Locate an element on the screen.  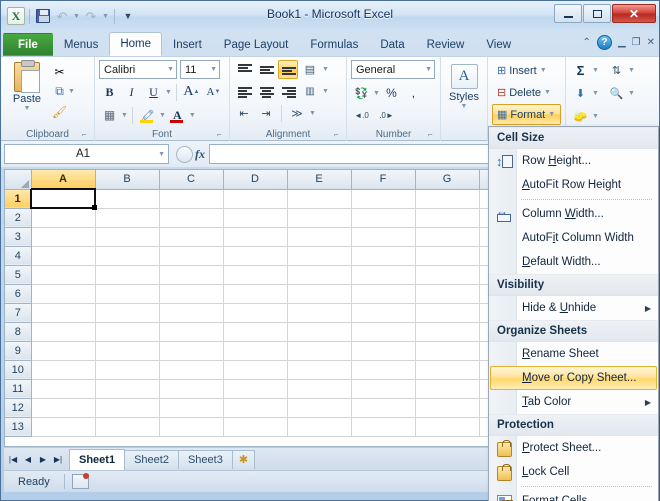
row-header-10: 10 is located at coordinates (18, 370).